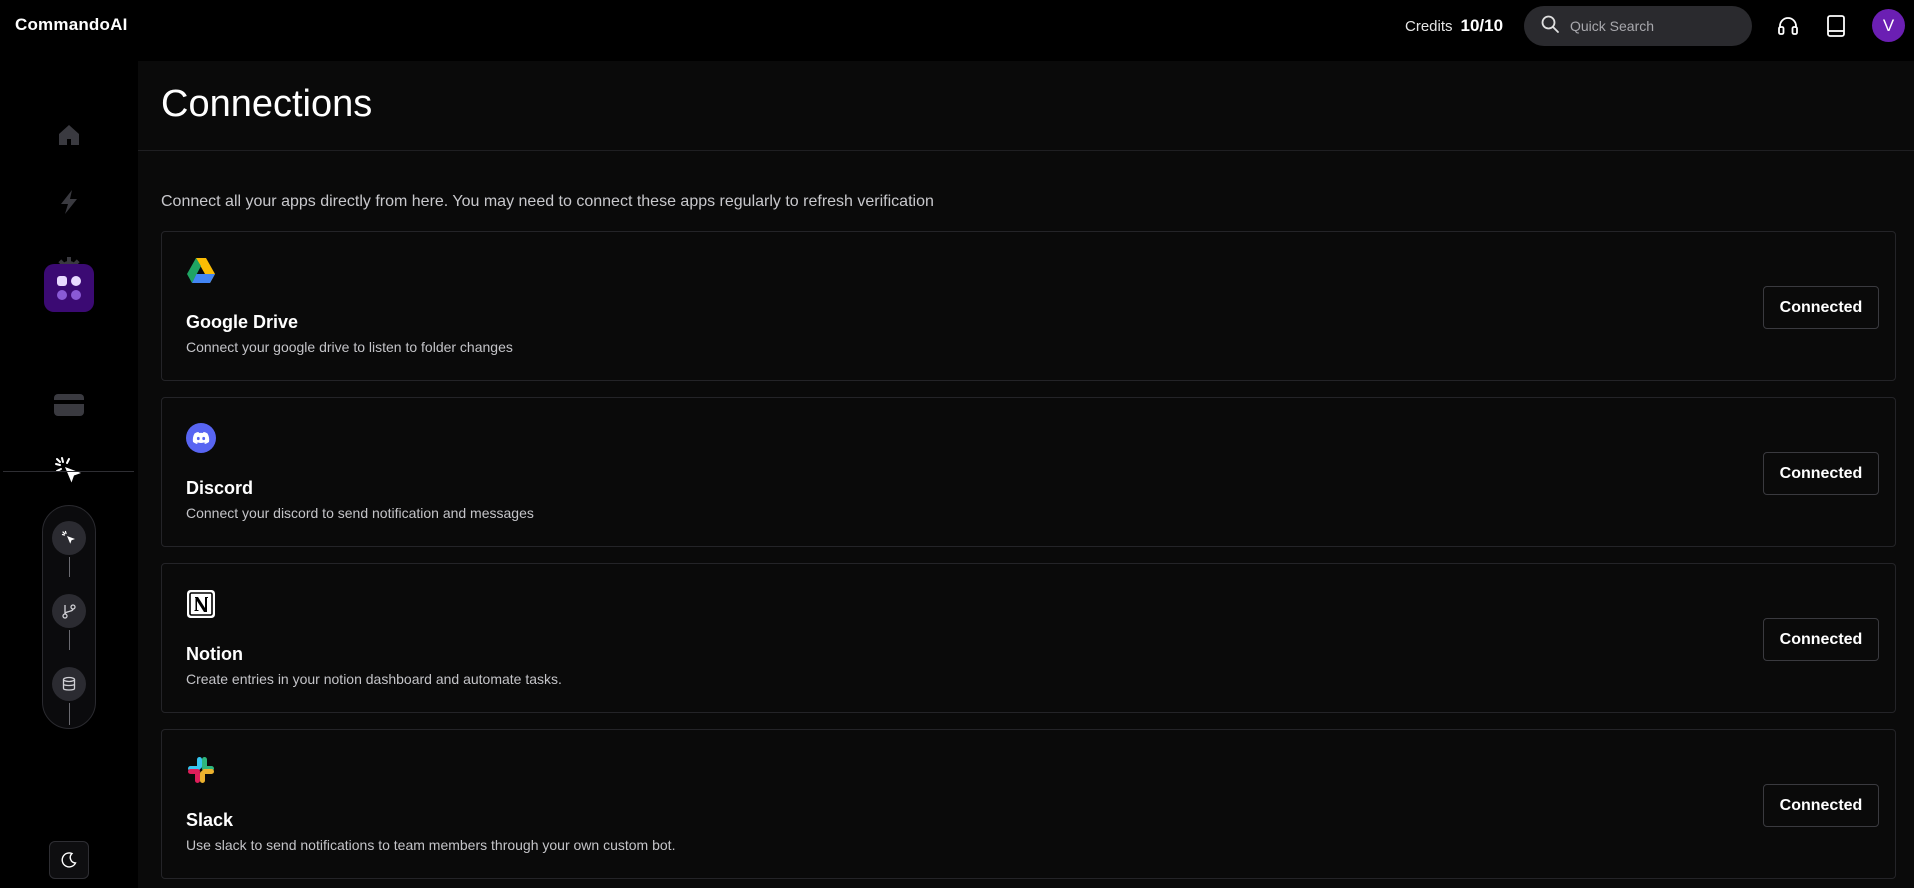 The width and height of the screenshot is (1914, 888). What do you see at coordinates (1429, 26) in the screenshot?
I see `credits-label: Credits` at bounding box center [1429, 26].